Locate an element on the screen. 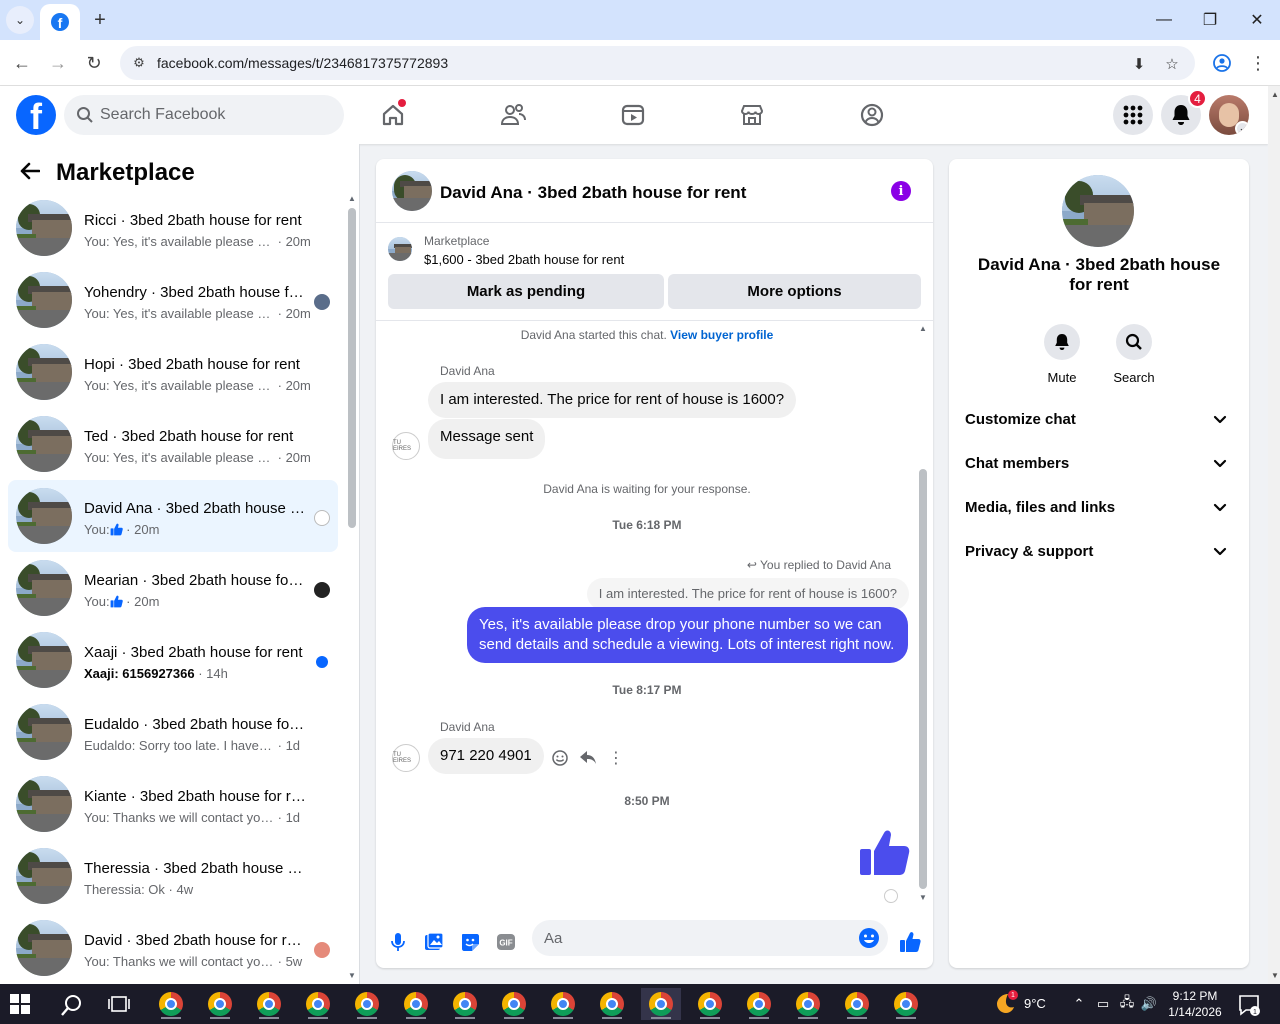 The height and width of the screenshot is (1024, 1280). search-conversation-button: Search is located at coordinates (1134, 354).